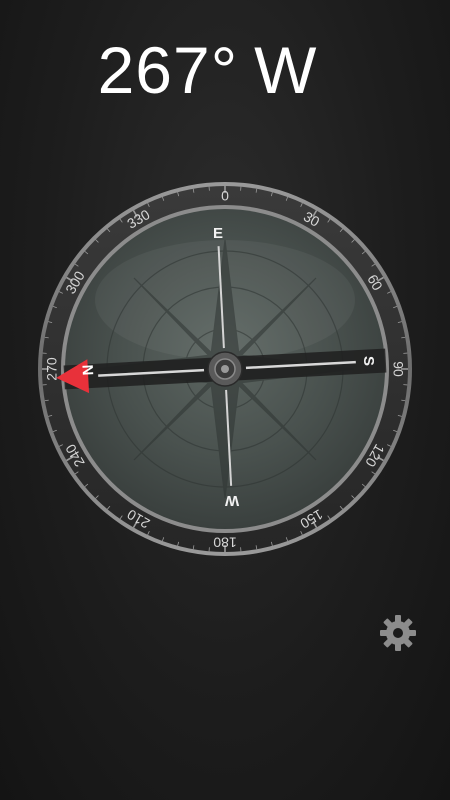 This screenshot has width=450, height=800. Describe the element at coordinates (89, 370) in the screenshot. I see `cardinal-north: N` at that location.